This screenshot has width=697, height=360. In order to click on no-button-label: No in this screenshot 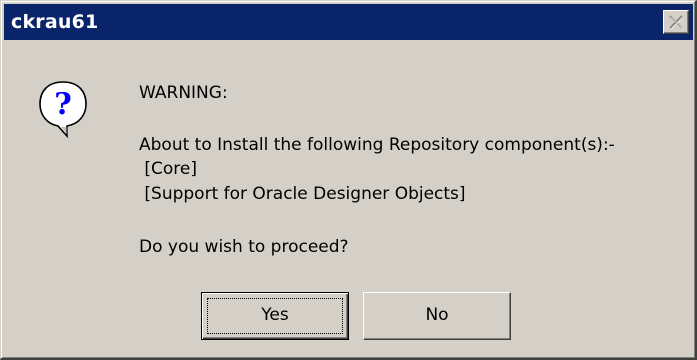, I will do `click(437, 315)`.